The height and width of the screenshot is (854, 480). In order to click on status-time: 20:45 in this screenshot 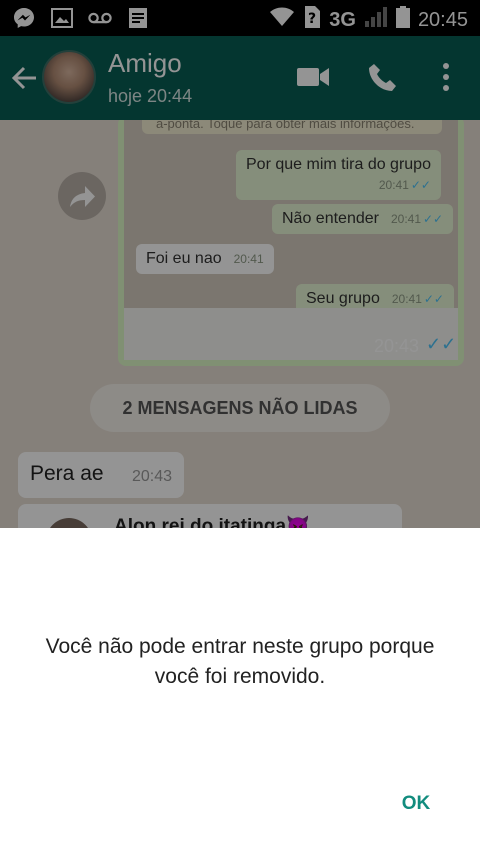, I will do `click(442, 19)`.